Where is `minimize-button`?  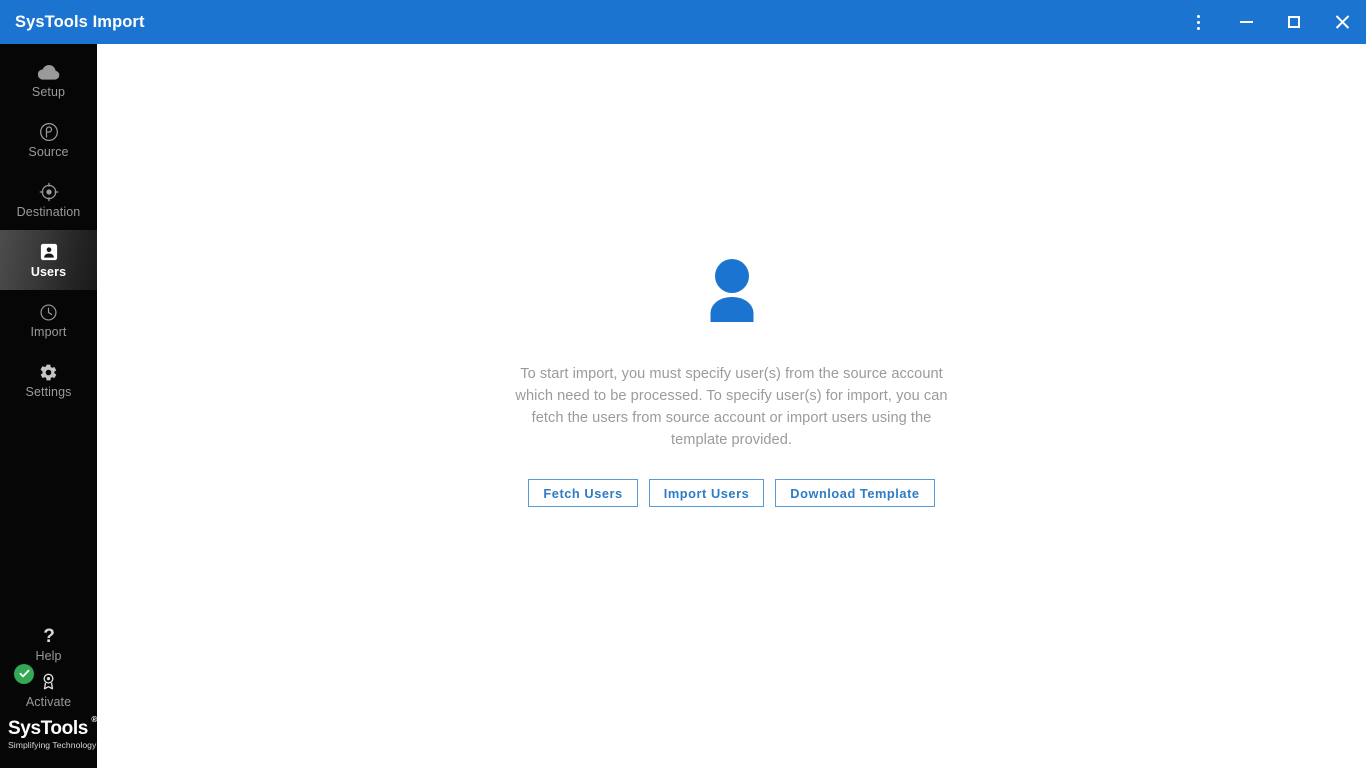
minimize-button is located at coordinates (1246, 22).